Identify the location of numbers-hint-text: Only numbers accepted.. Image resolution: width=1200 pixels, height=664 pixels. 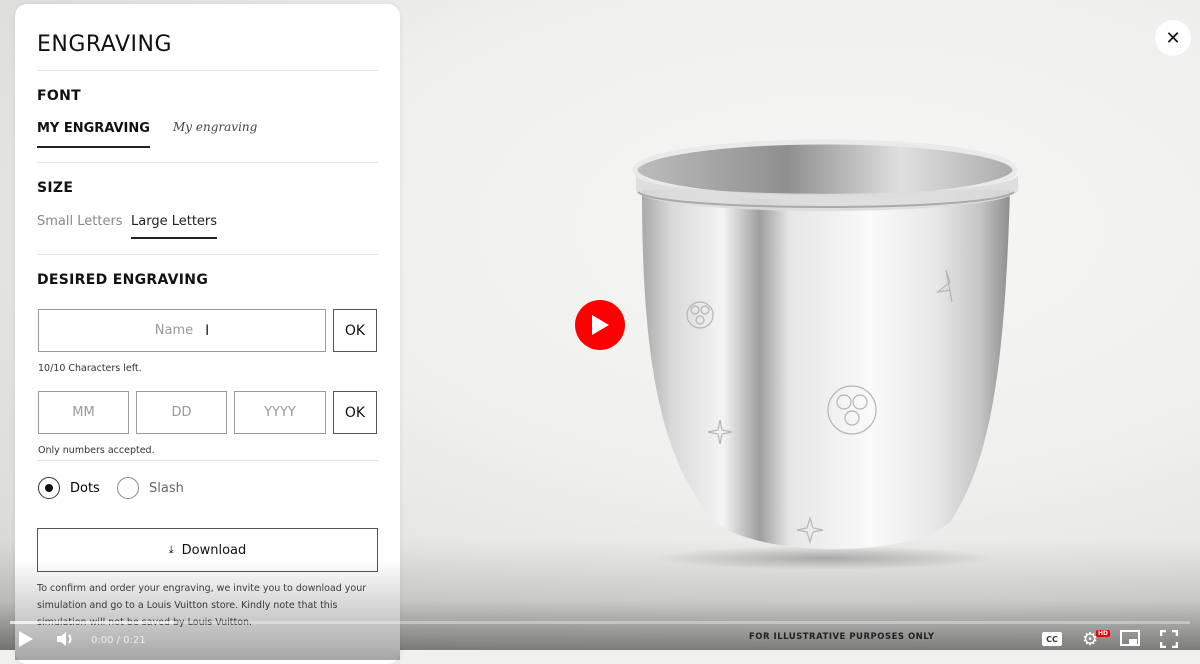
(96, 450).